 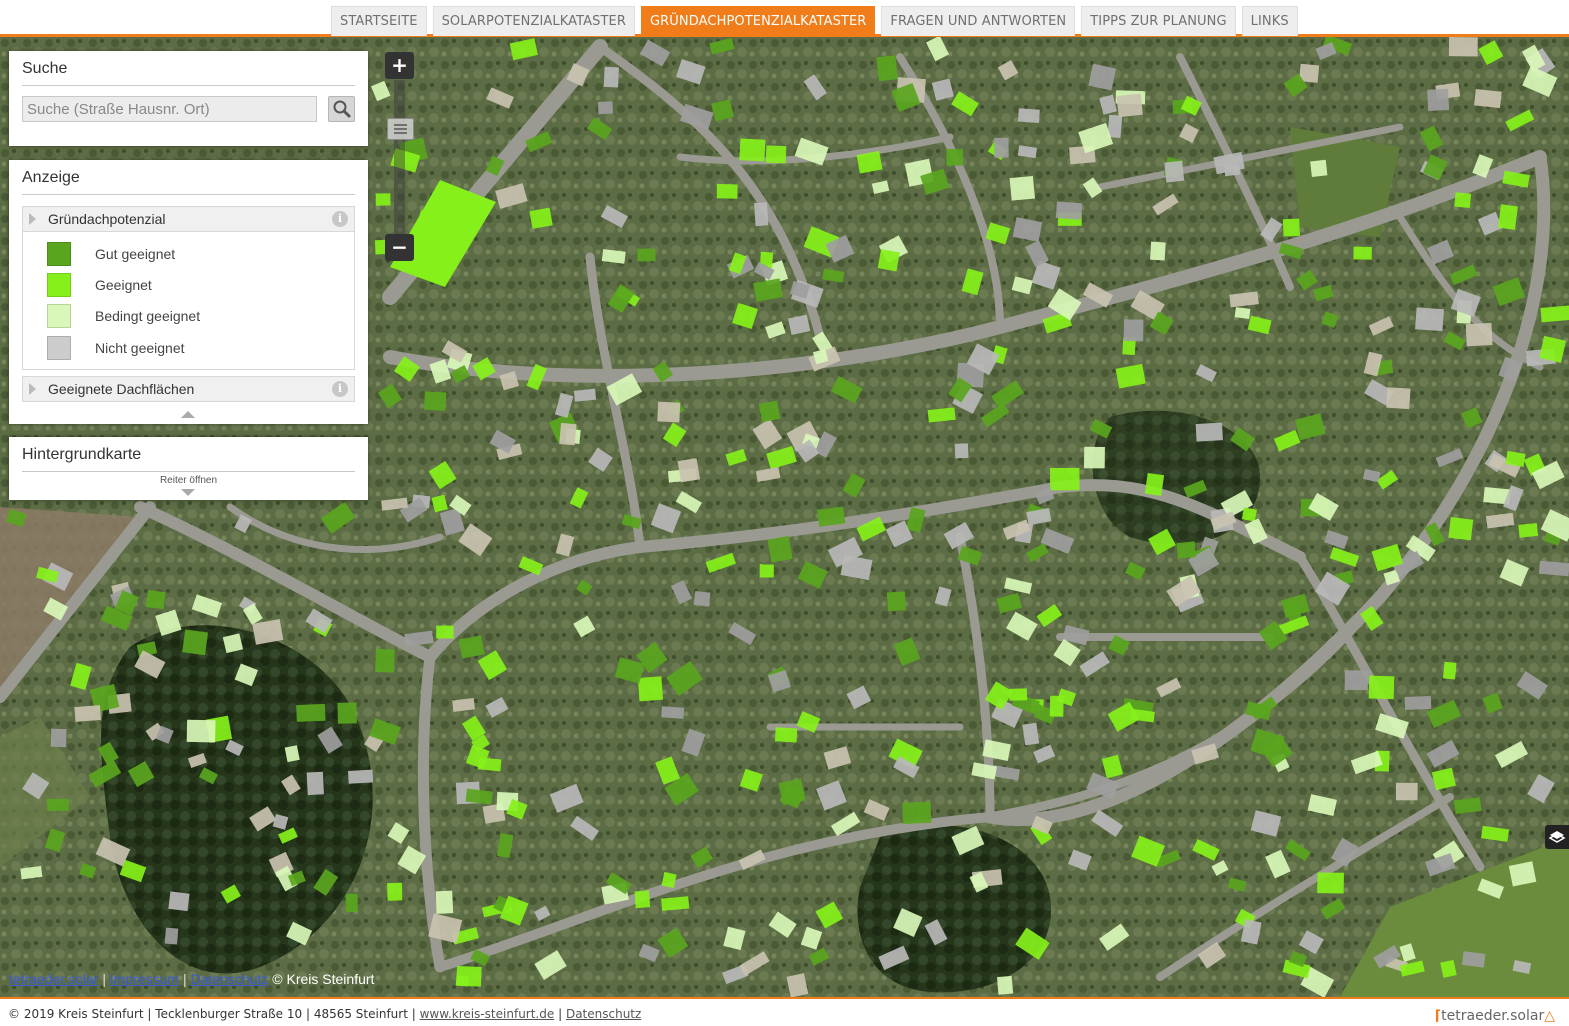 I want to click on legend-label: Geeignet, so click(x=123, y=285).